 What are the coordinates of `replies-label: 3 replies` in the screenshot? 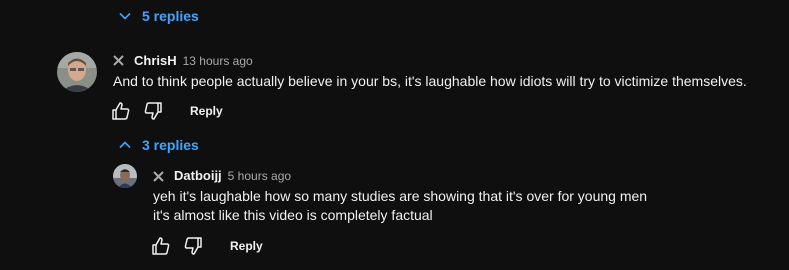 It's located at (170, 145).